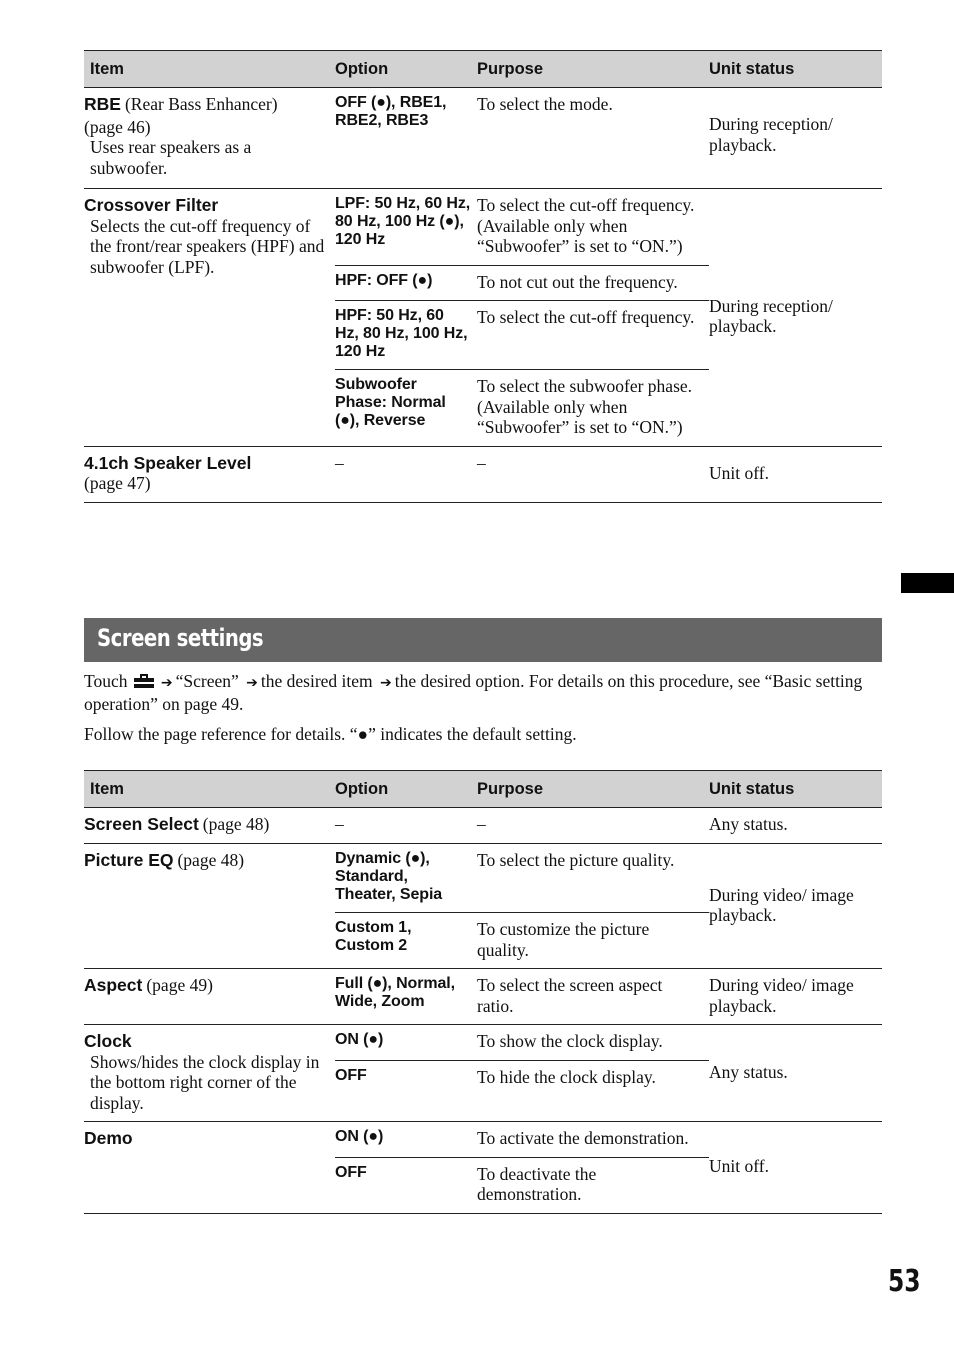 The image size is (954, 1352). What do you see at coordinates (593, 138) in the screenshot?
I see `purpose-cell: To select the mode.` at bounding box center [593, 138].